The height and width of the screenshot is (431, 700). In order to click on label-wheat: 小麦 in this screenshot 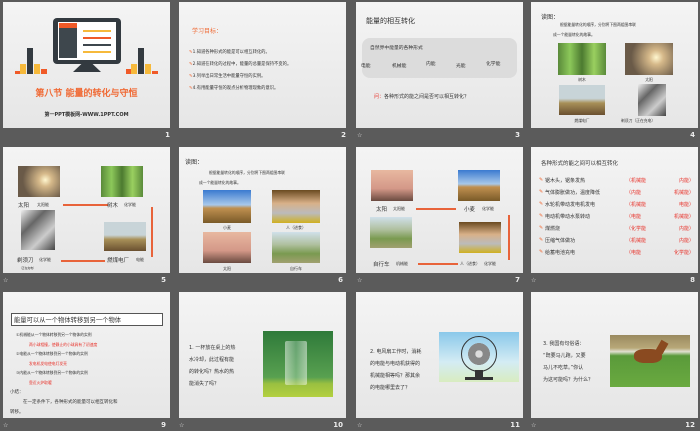, I will do `click(470, 210)`.